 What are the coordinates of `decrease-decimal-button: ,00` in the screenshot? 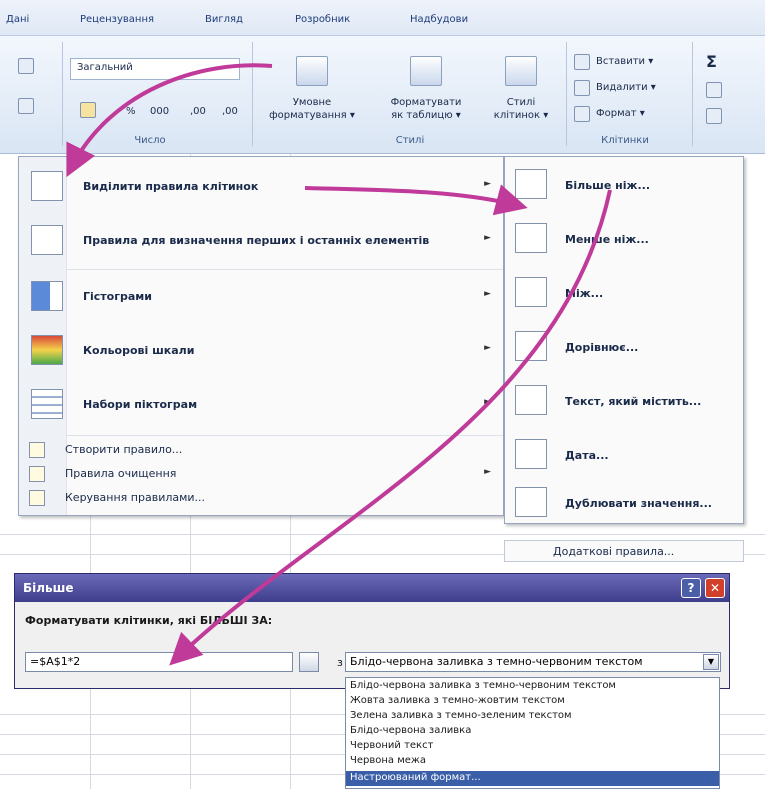 It's located at (230, 111).